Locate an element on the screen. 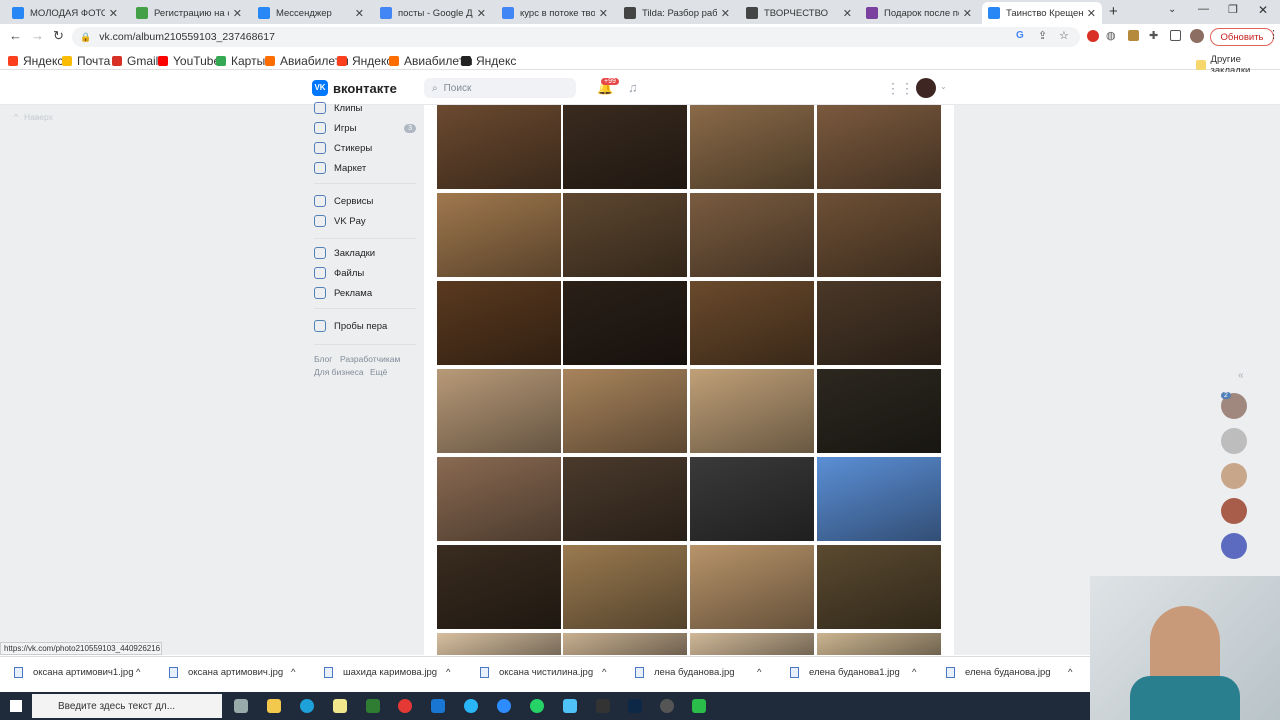 Image resolution: width=1280 pixels, height=720 pixels. collapse-chat-icon: « is located at coordinates (1241, 375).